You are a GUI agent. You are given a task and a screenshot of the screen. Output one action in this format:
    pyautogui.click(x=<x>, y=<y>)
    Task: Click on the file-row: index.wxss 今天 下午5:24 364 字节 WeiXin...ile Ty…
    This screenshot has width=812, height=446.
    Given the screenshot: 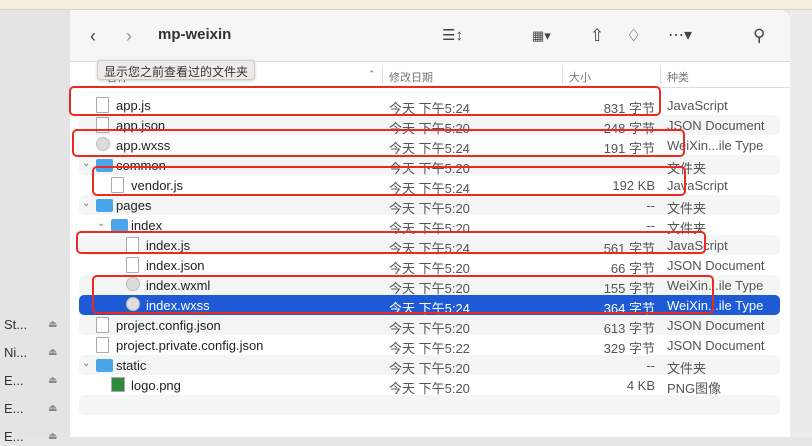 What is the action you would take?
    pyautogui.click(x=429, y=305)
    